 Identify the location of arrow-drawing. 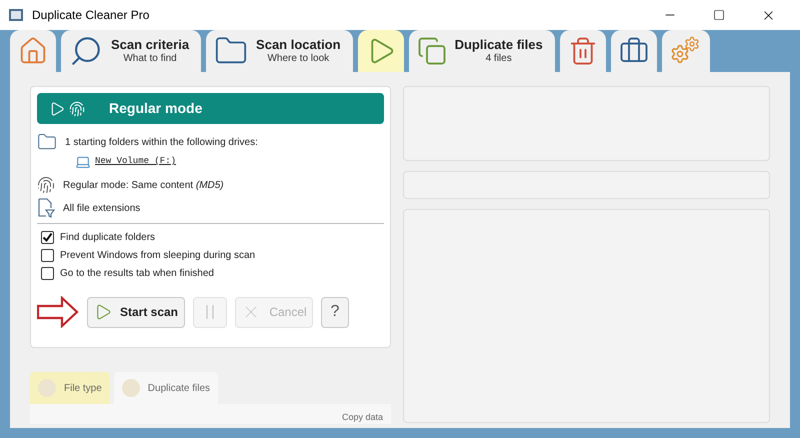
(58, 312).